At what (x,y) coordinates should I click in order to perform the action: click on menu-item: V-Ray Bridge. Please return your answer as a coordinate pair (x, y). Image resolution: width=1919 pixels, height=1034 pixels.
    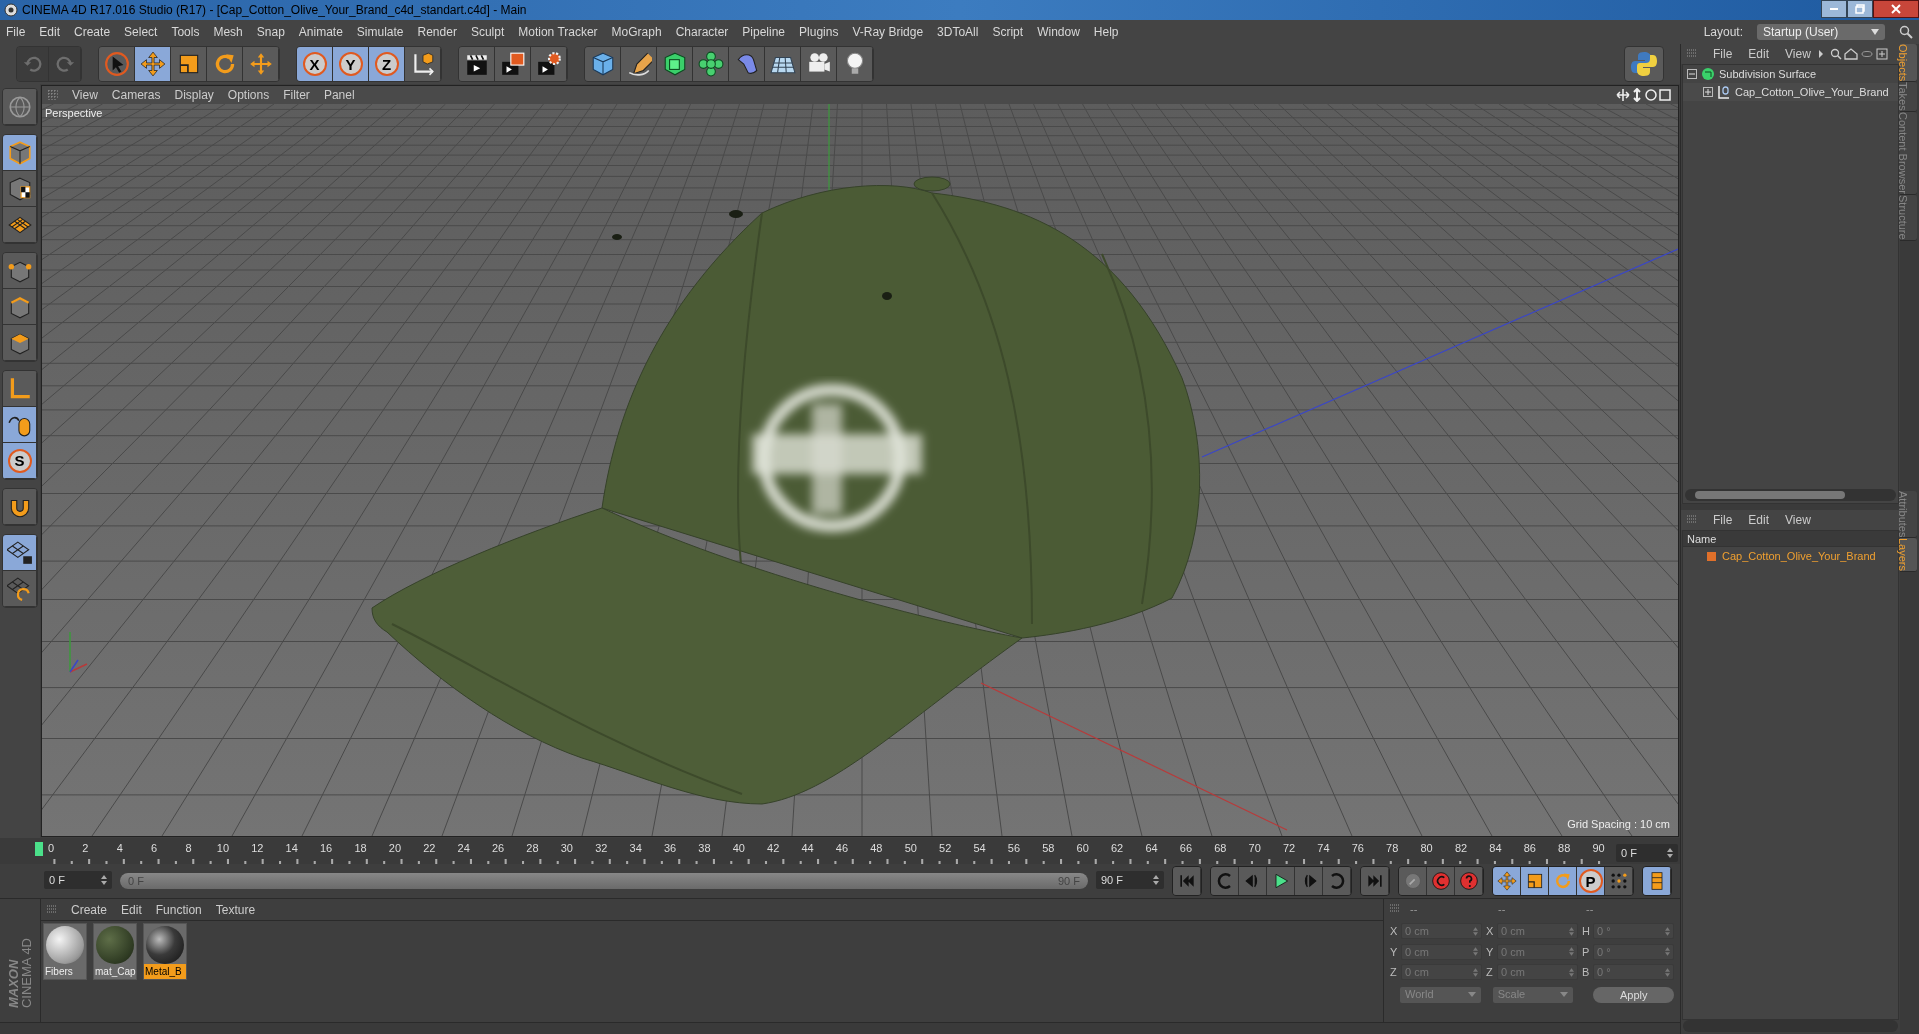
    Looking at the image, I should click on (888, 32).